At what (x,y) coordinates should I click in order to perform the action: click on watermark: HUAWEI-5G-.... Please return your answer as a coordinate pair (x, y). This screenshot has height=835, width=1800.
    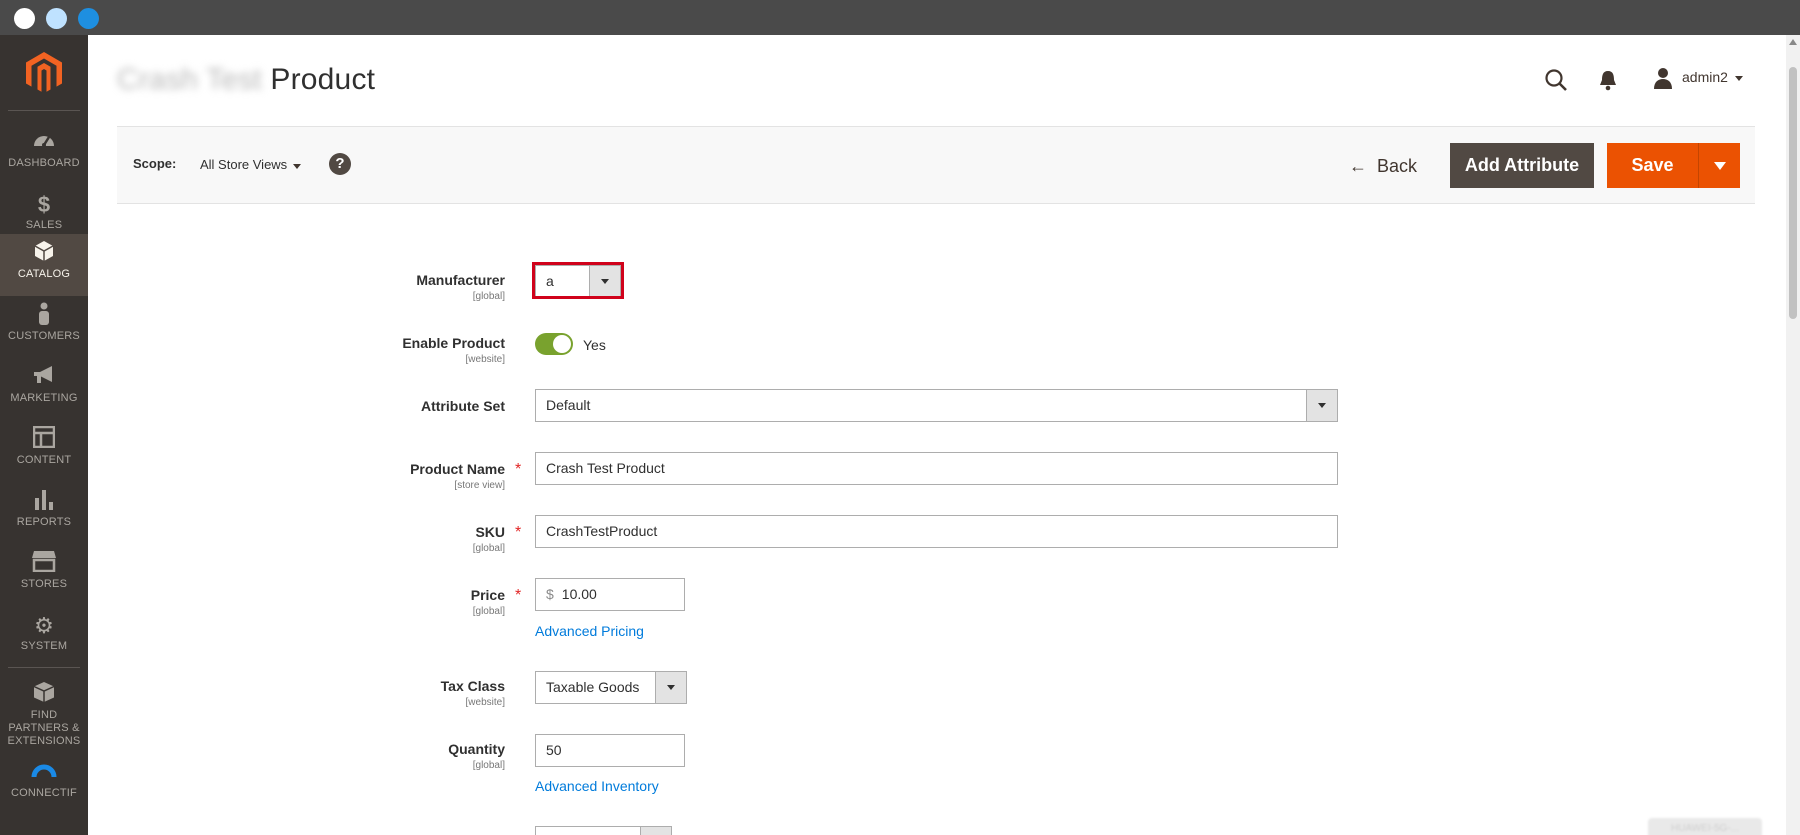
    Looking at the image, I should click on (1705, 826).